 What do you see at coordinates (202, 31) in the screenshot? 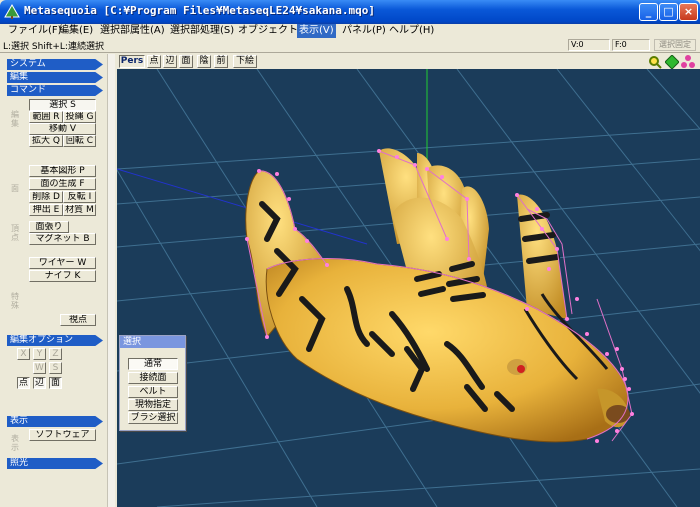
I see `menu-selection-process: 選択部処理(S)` at bounding box center [202, 31].